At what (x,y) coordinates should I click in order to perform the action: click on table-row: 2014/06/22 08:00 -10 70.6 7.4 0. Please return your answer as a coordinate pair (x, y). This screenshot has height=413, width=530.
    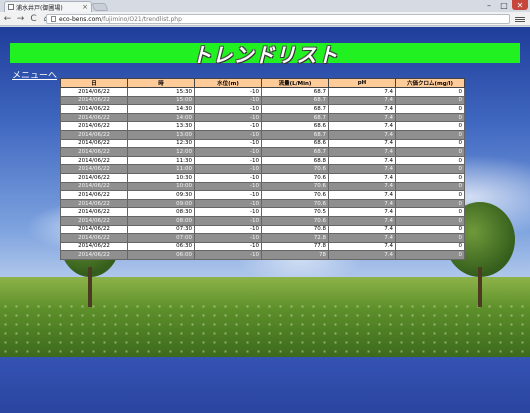
    Looking at the image, I should click on (262, 220).